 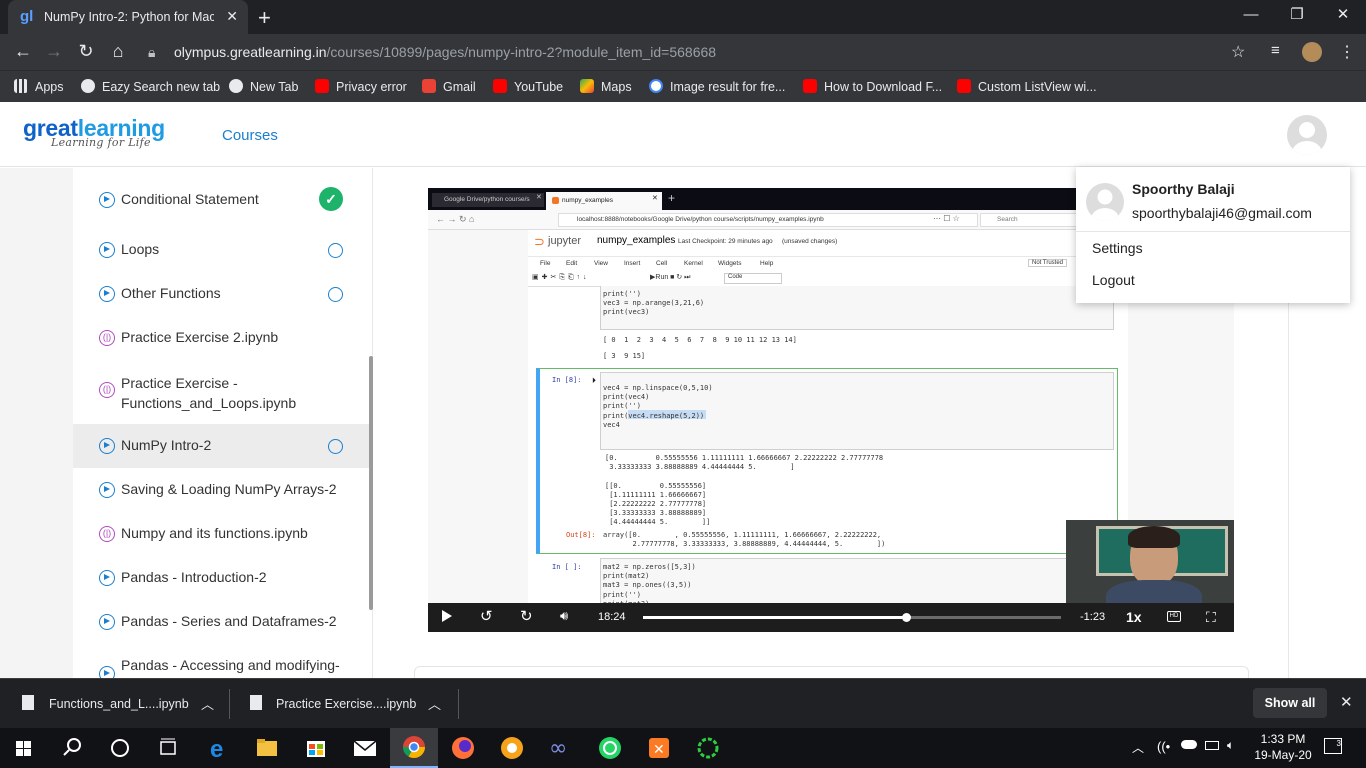 I want to click on volume-icon: 🔊︎, so click(x=564, y=616).